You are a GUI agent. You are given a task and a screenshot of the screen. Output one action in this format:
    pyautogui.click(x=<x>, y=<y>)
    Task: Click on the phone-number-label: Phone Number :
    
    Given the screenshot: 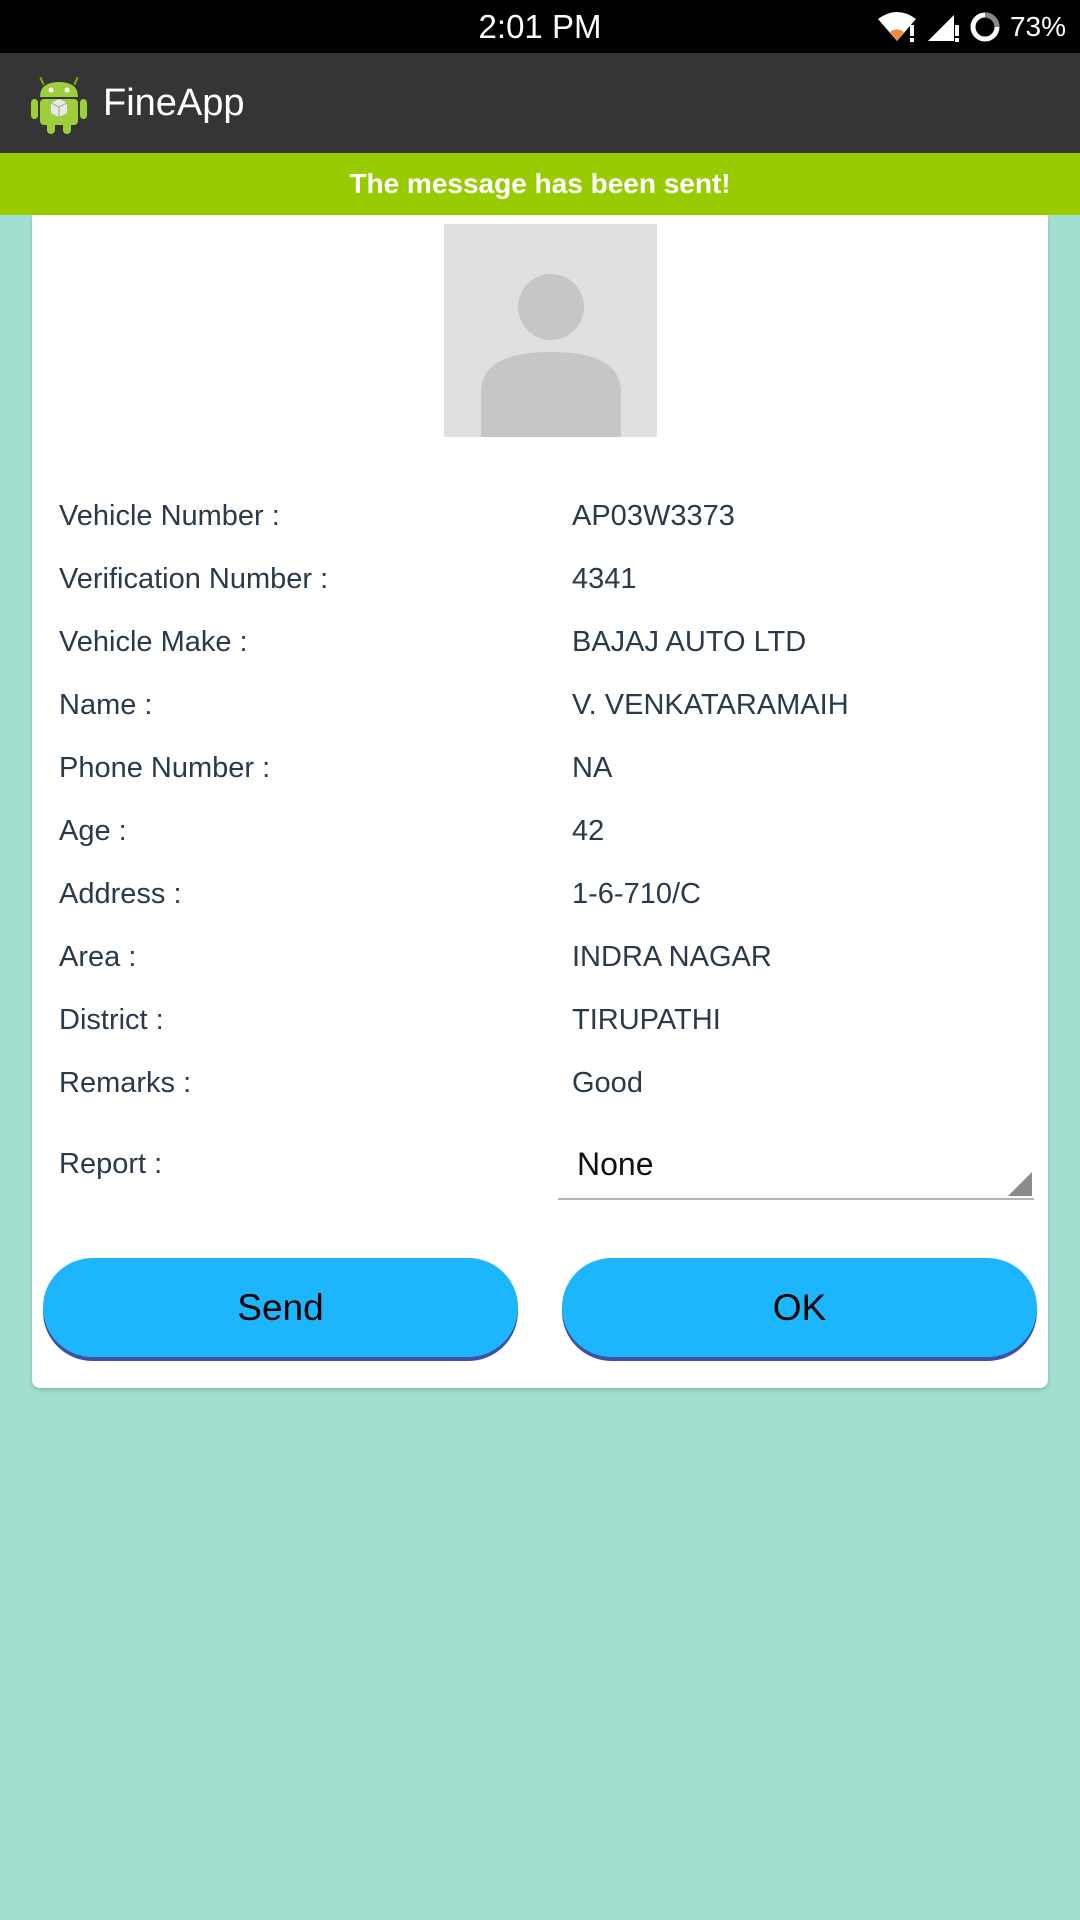 What is the action you would take?
    pyautogui.click(x=165, y=768)
    